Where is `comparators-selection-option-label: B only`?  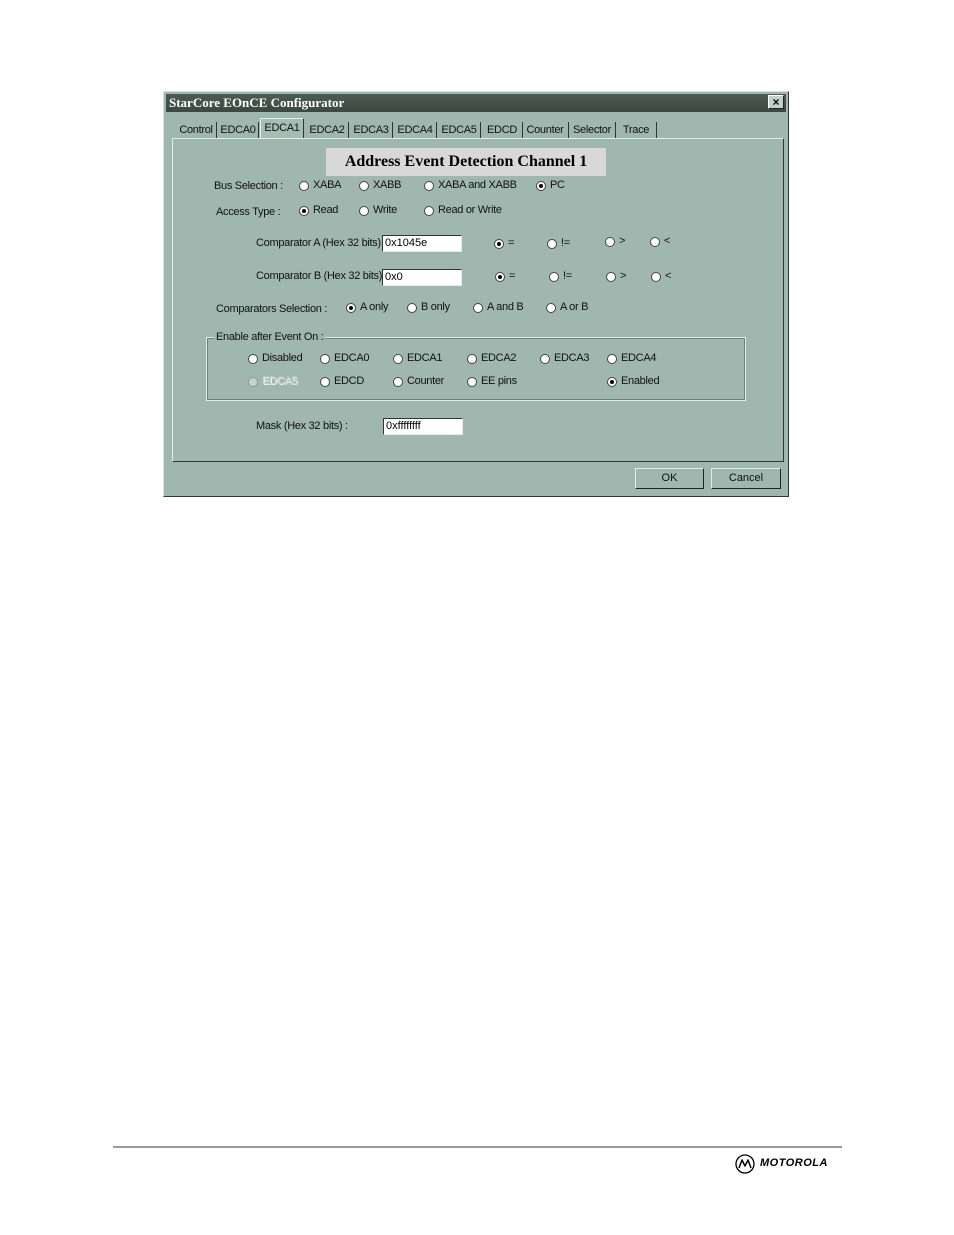 comparators-selection-option-label: B only is located at coordinates (435, 307).